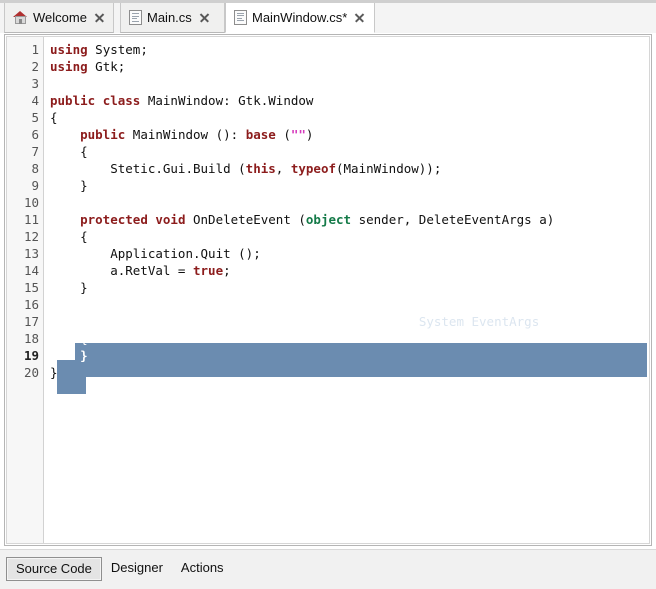  What do you see at coordinates (140, 270) in the screenshot?
I see `code-line: a.RetVal = true;` at bounding box center [140, 270].